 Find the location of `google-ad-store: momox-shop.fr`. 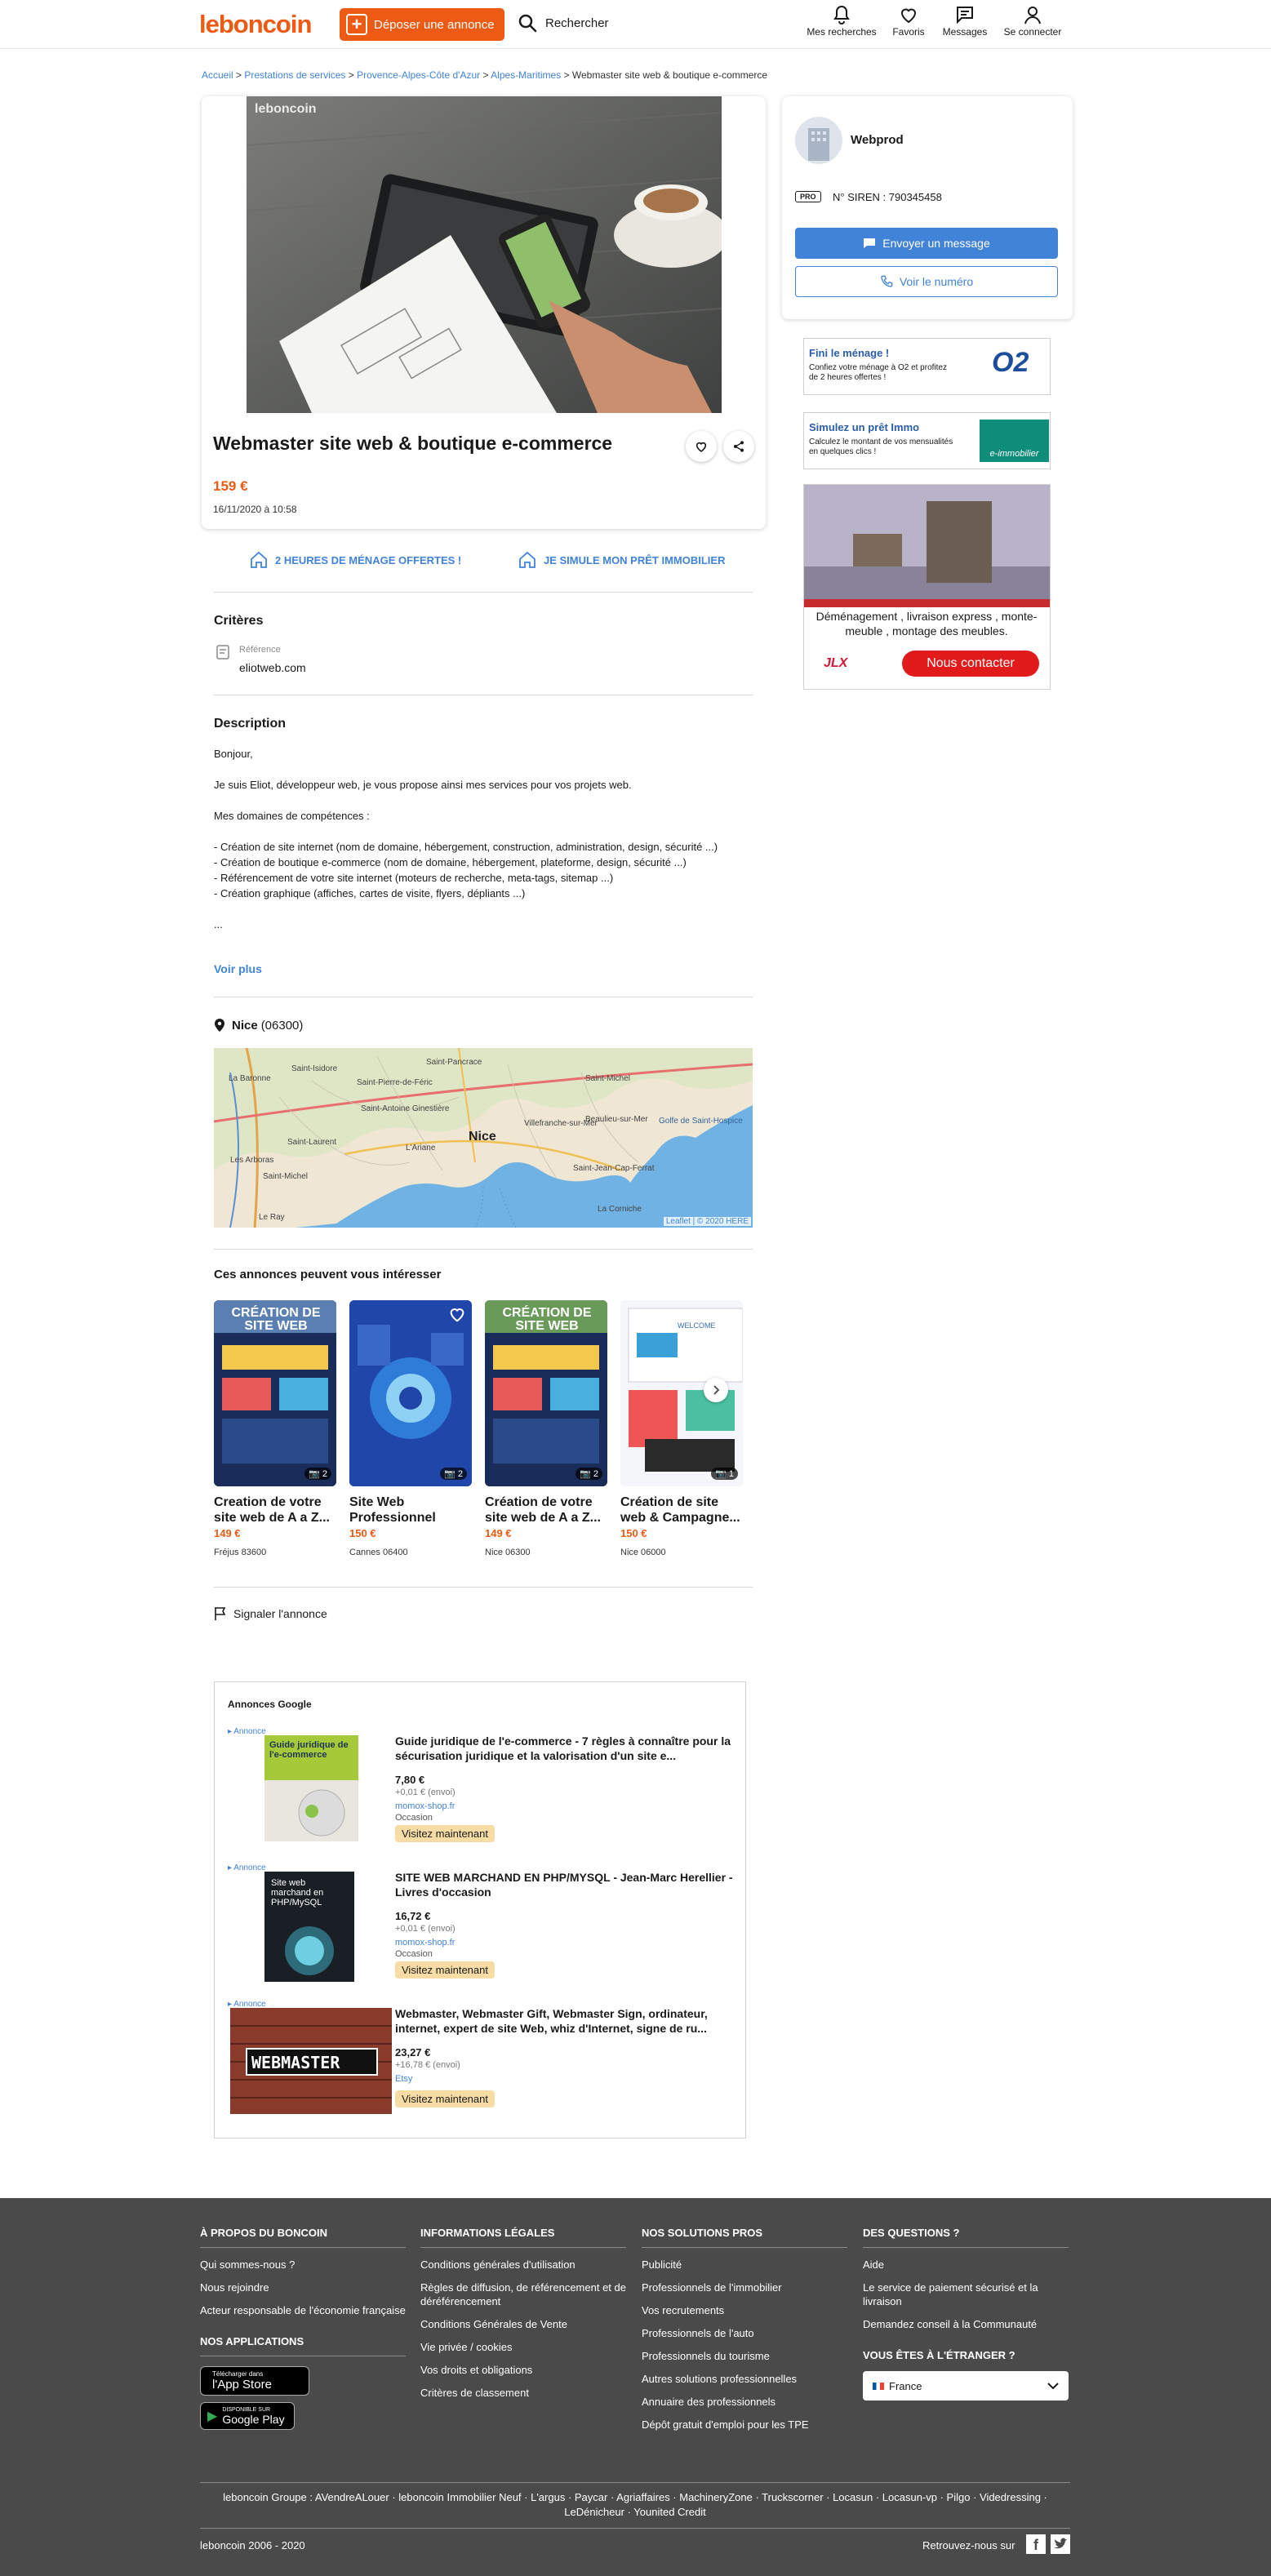

google-ad-store: momox-shop.fr is located at coordinates (425, 1943).